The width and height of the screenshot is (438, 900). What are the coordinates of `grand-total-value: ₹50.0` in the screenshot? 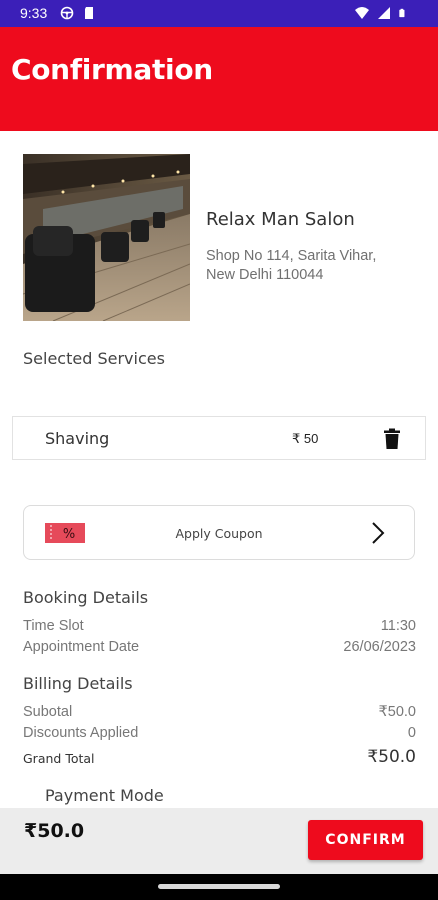 It's located at (391, 757).